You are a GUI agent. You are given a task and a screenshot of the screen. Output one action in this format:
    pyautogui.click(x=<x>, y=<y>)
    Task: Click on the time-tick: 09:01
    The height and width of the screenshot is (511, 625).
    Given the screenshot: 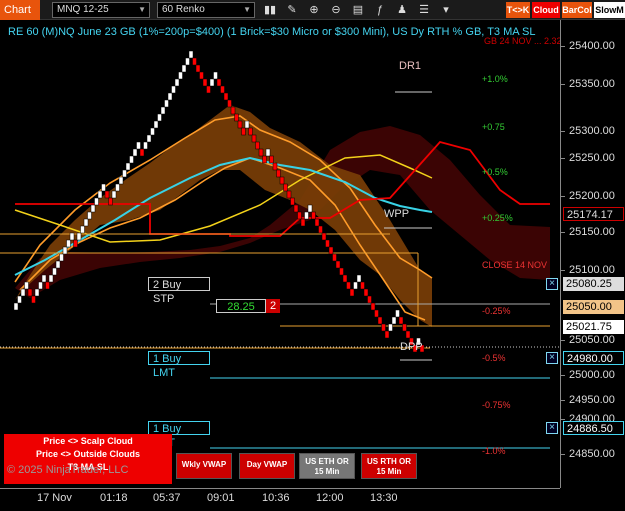 What is the action you would take?
    pyautogui.click(x=221, y=498)
    